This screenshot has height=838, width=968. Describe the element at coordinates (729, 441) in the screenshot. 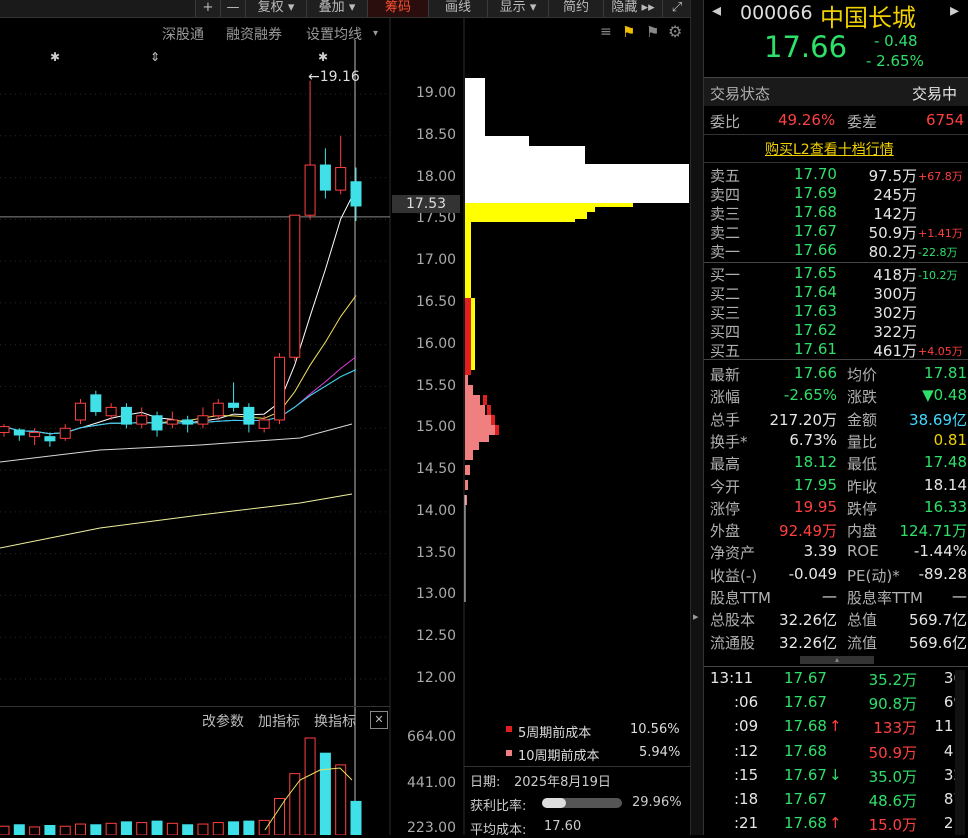

I see `stat-label: 换手*` at that location.